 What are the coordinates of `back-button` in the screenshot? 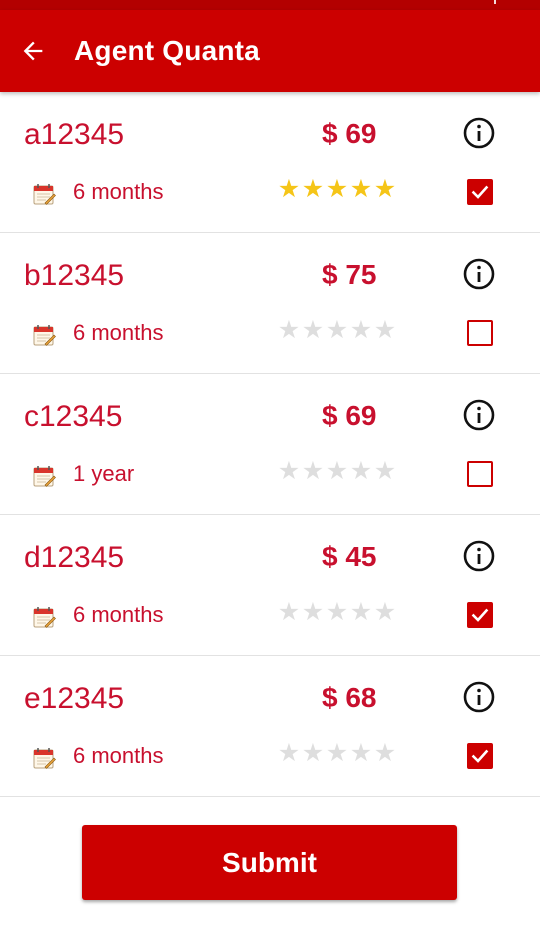 It's located at (35, 51).